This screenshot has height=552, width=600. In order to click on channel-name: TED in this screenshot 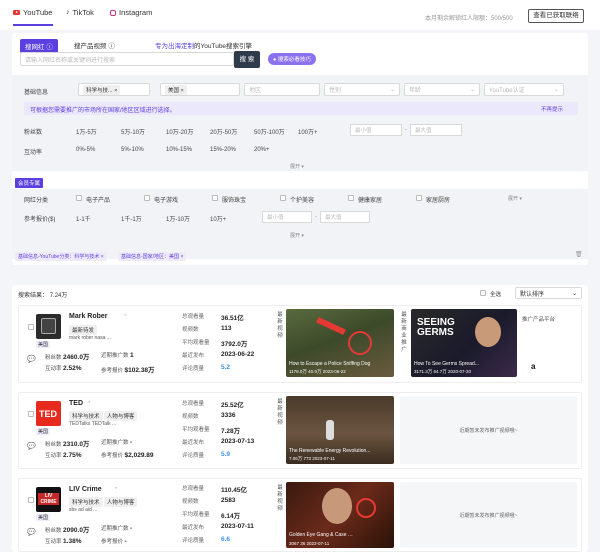, I will do `click(76, 403)`.